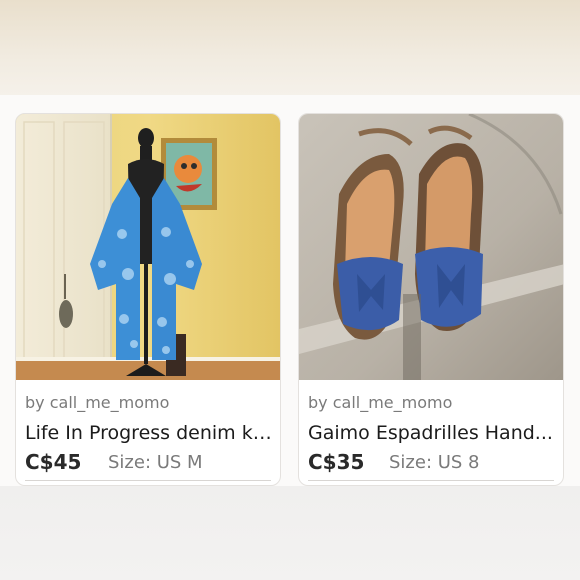 The image size is (580, 580). I want to click on listing-price: C$35, so click(336, 462).